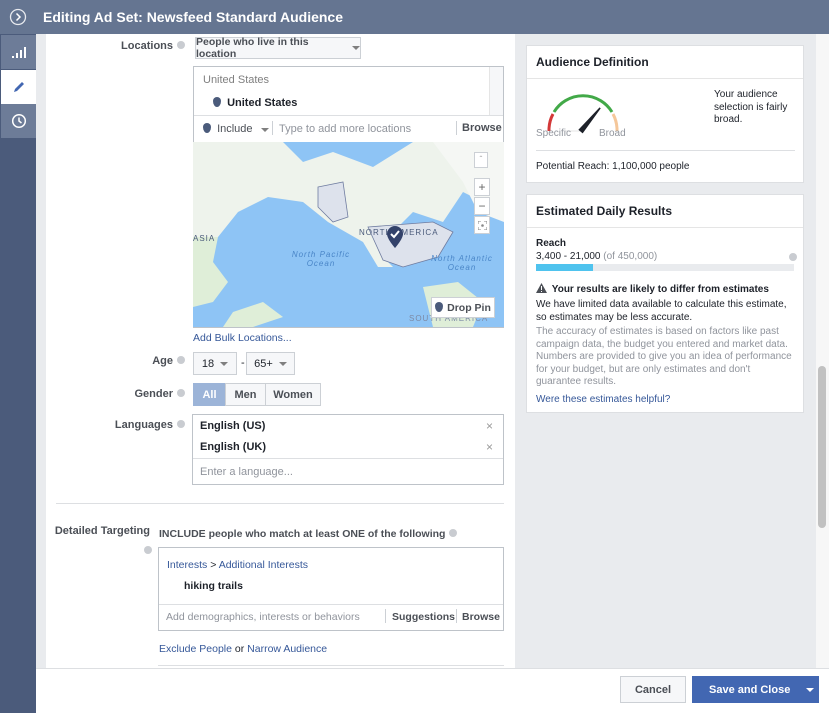 The image size is (829, 713). Describe the element at coordinates (541, 288) in the screenshot. I see `warning-icon` at that location.